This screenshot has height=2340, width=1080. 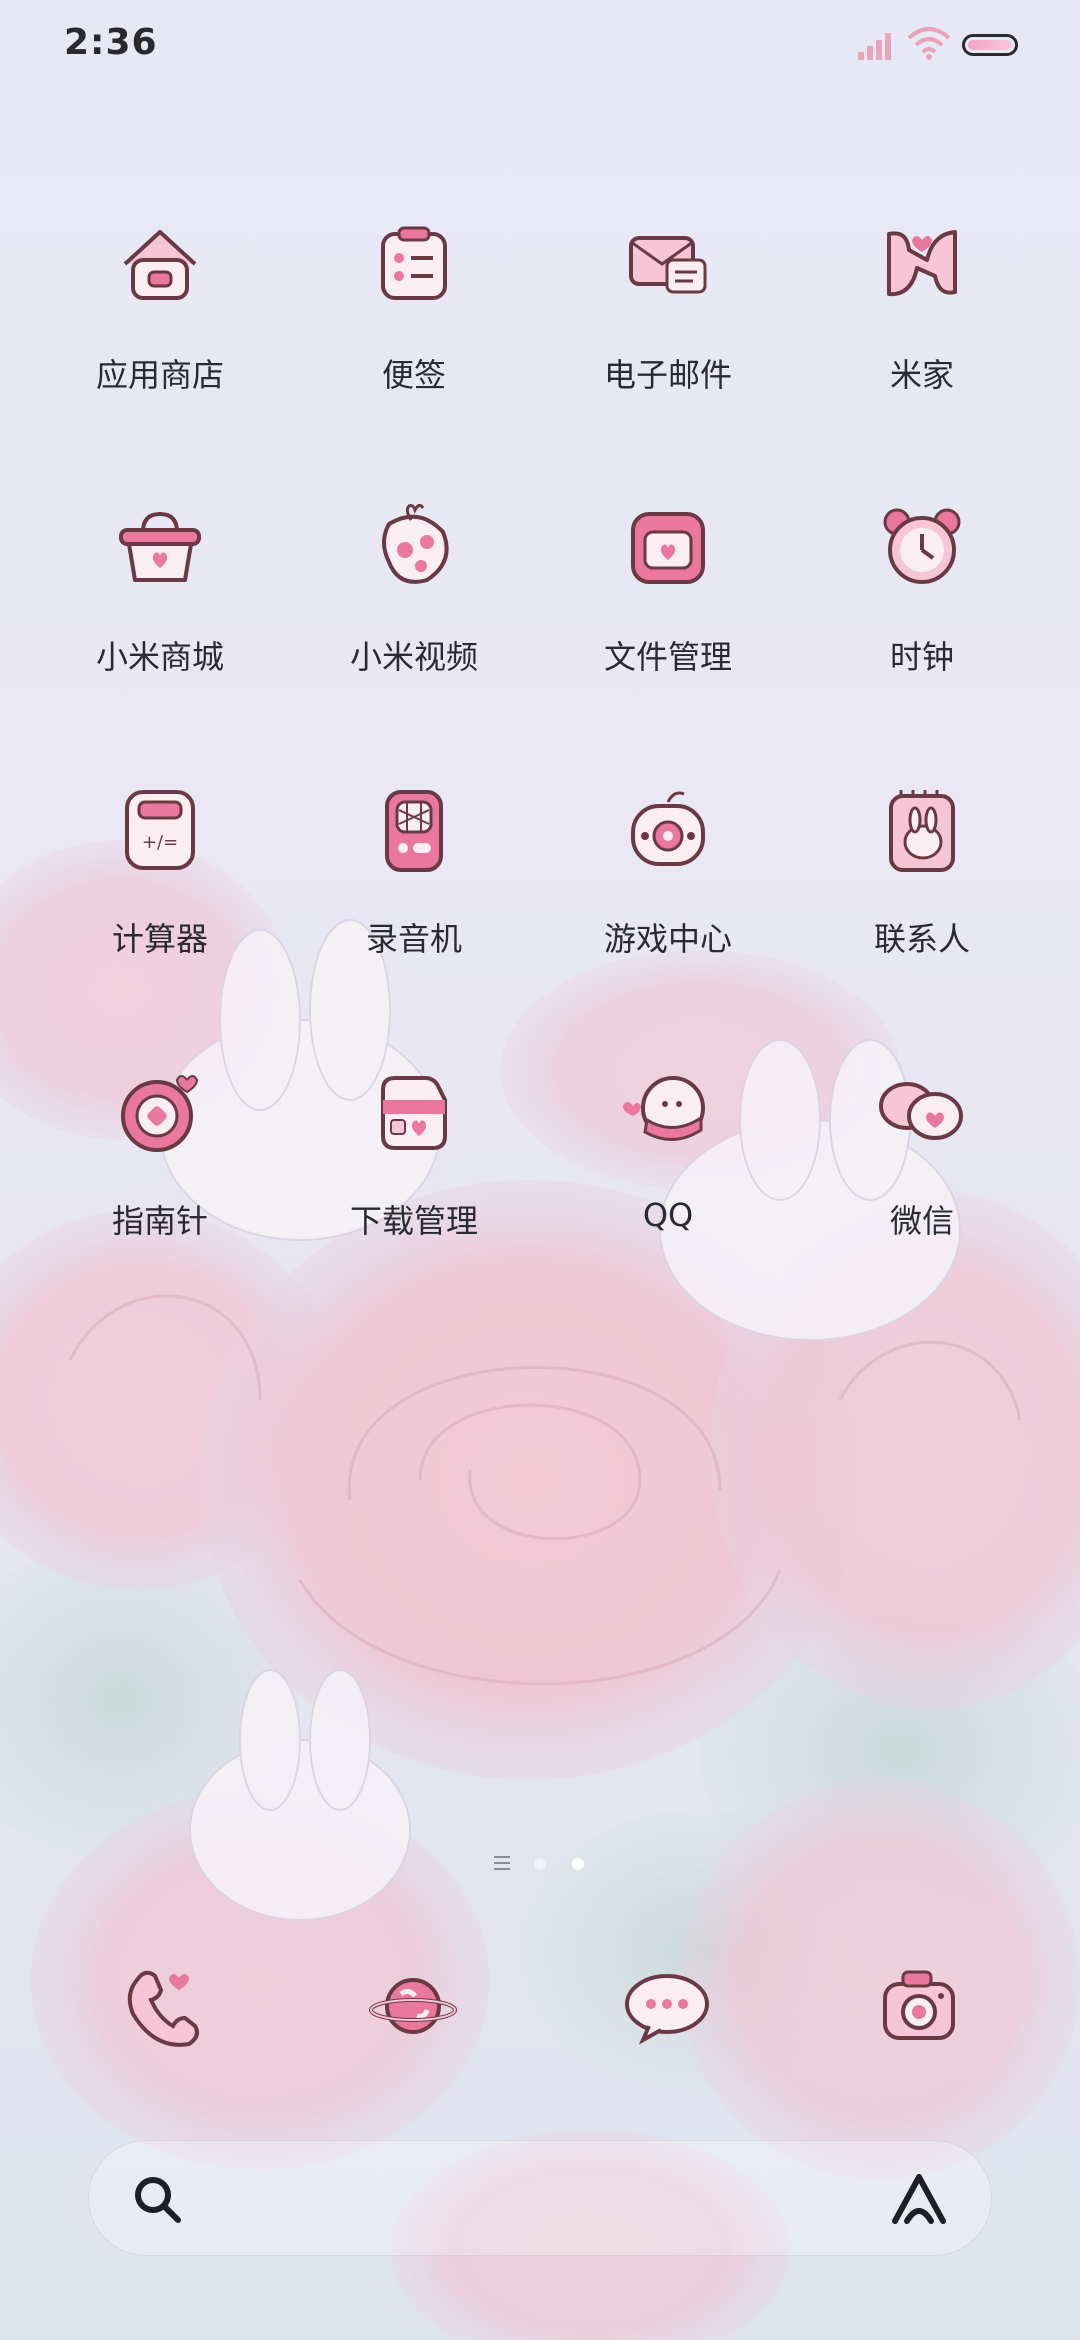 What do you see at coordinates (415, 543) in the screenshot?
I see `video-icon` at bounding box center [415, 543].